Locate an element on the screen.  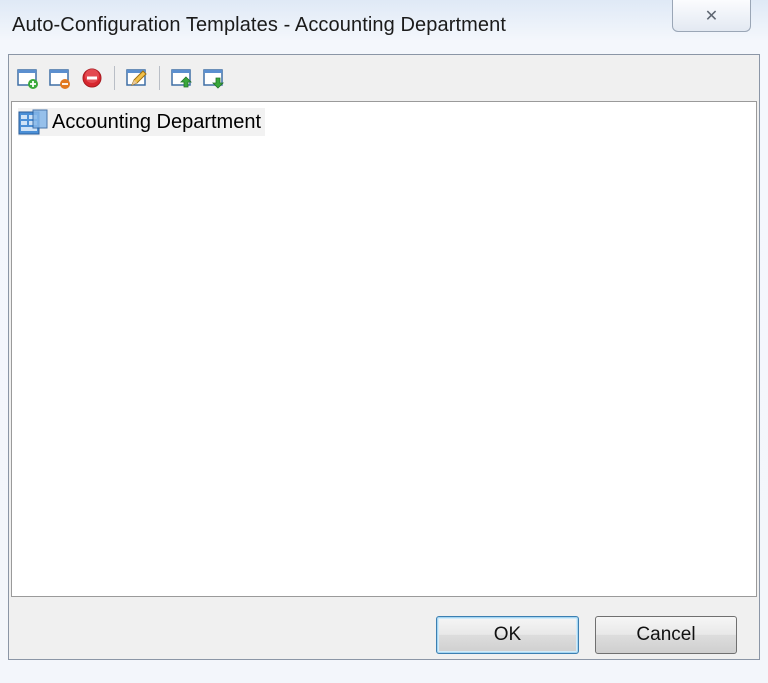
edit-button is located at coordinates (137, 78).